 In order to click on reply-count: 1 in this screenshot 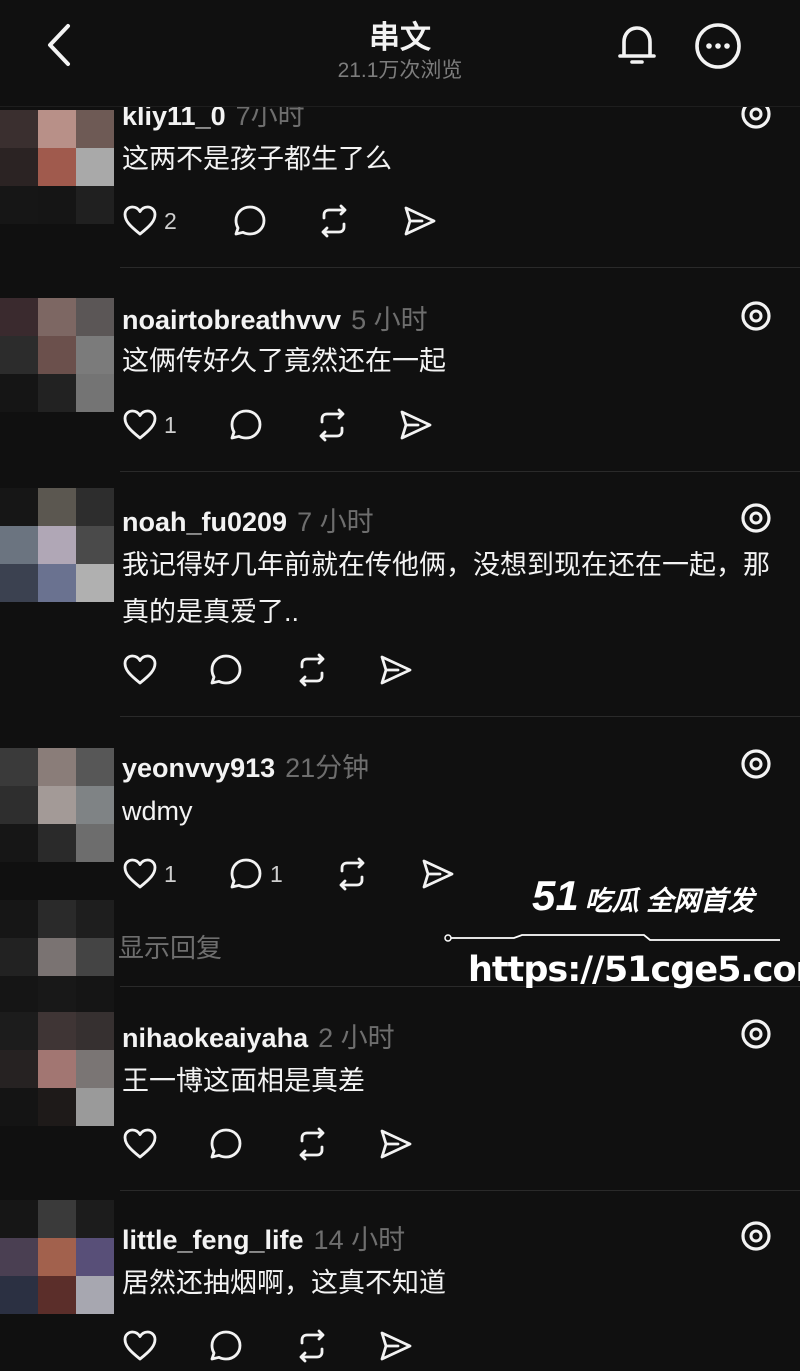, I will do `click(276, 873)`.